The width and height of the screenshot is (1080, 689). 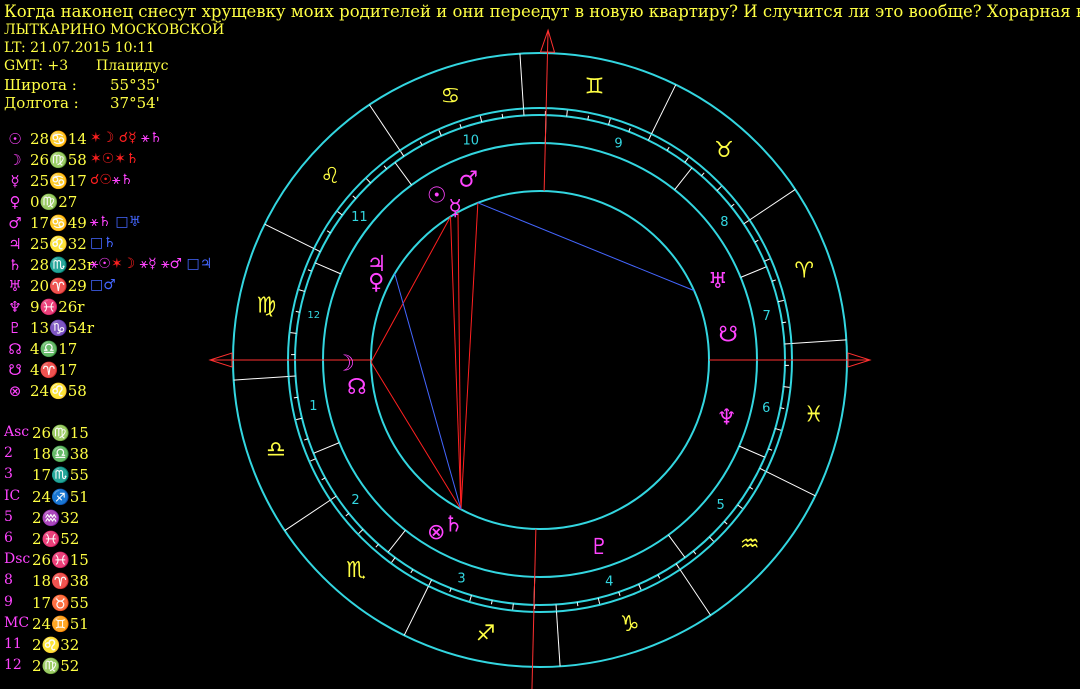 What do you see at coordinates (804, 270) in the screenshot?
I see `zodiac-sign-glyph: ♈` at bounding box center [804, 270].